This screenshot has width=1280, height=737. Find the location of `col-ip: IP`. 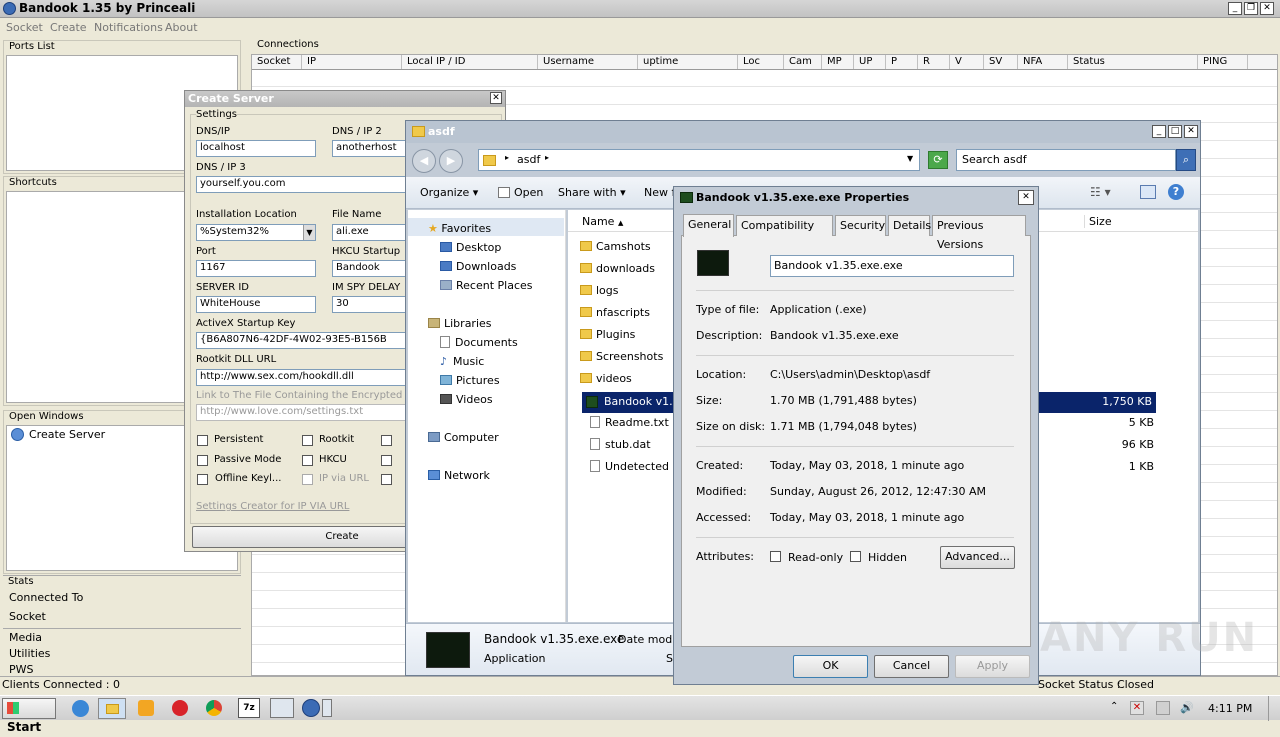

col-ip: IP is located at coordinates (352, 62).